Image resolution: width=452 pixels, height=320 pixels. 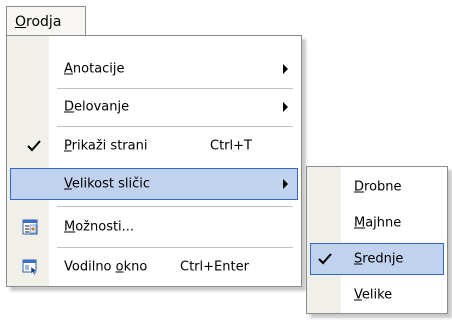 What do you see at coordinates (30, 227) in the screenshot?
I see `options-icon` at bounding box center [30, 227].